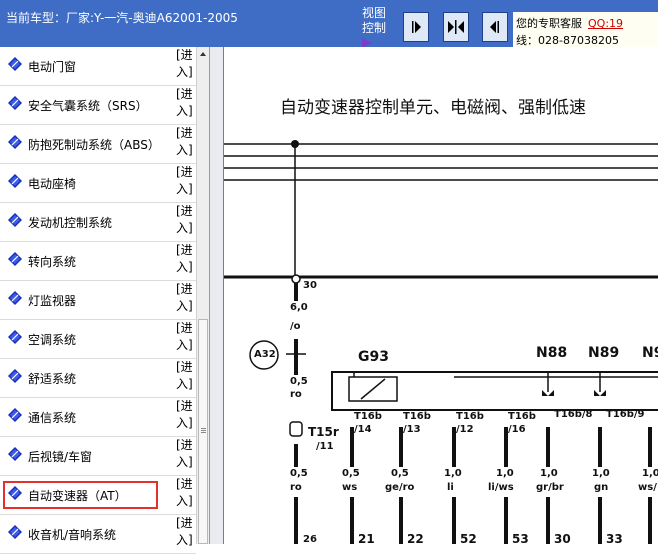 The image size is (658, 554). I want to click on sidebar-item: 防抱死制动系统（ABS） [进入], so click(98, 144).